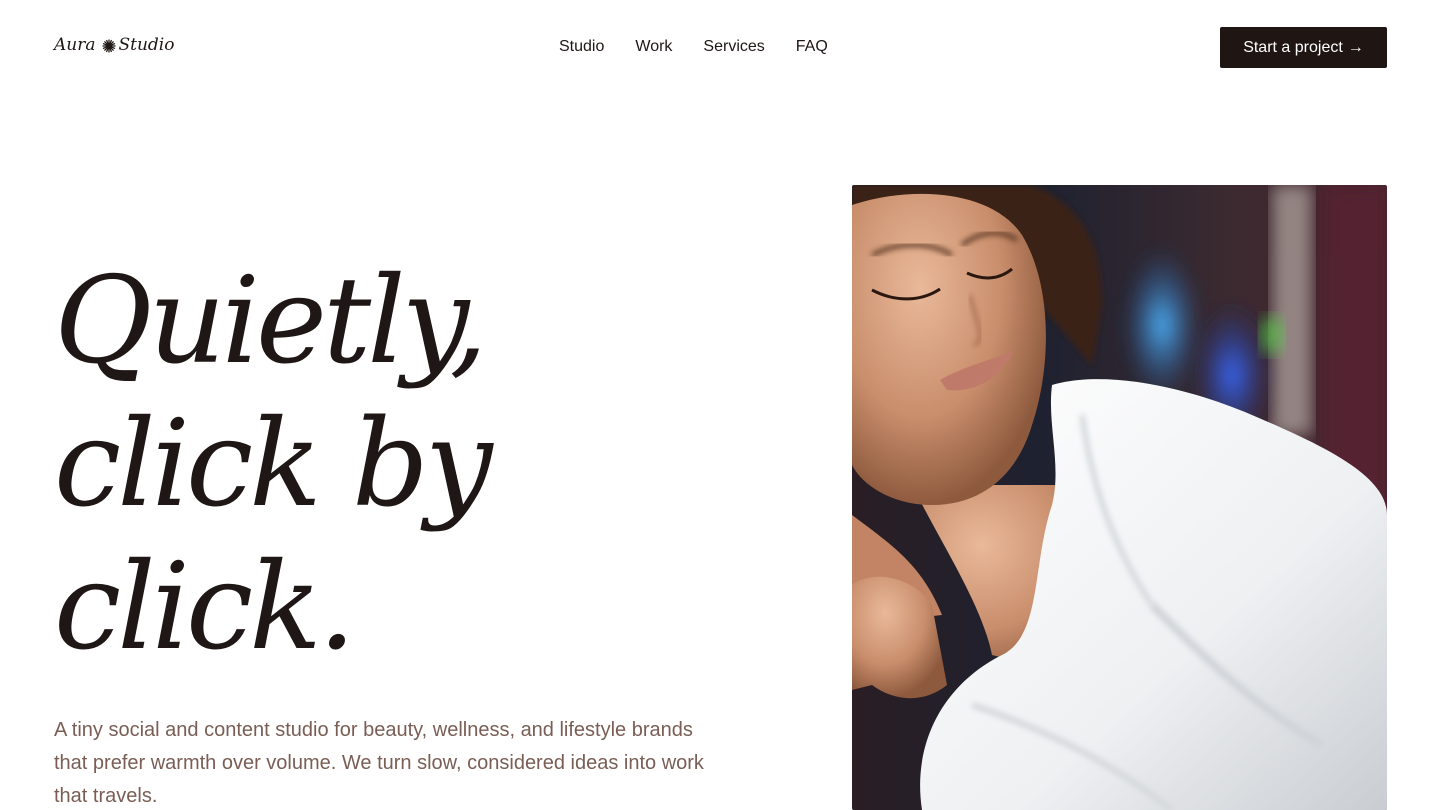 Image resolution: width=1440 pixels, height=810 pixels. I want to click on nav-item-work: Work, so click(653, 47).